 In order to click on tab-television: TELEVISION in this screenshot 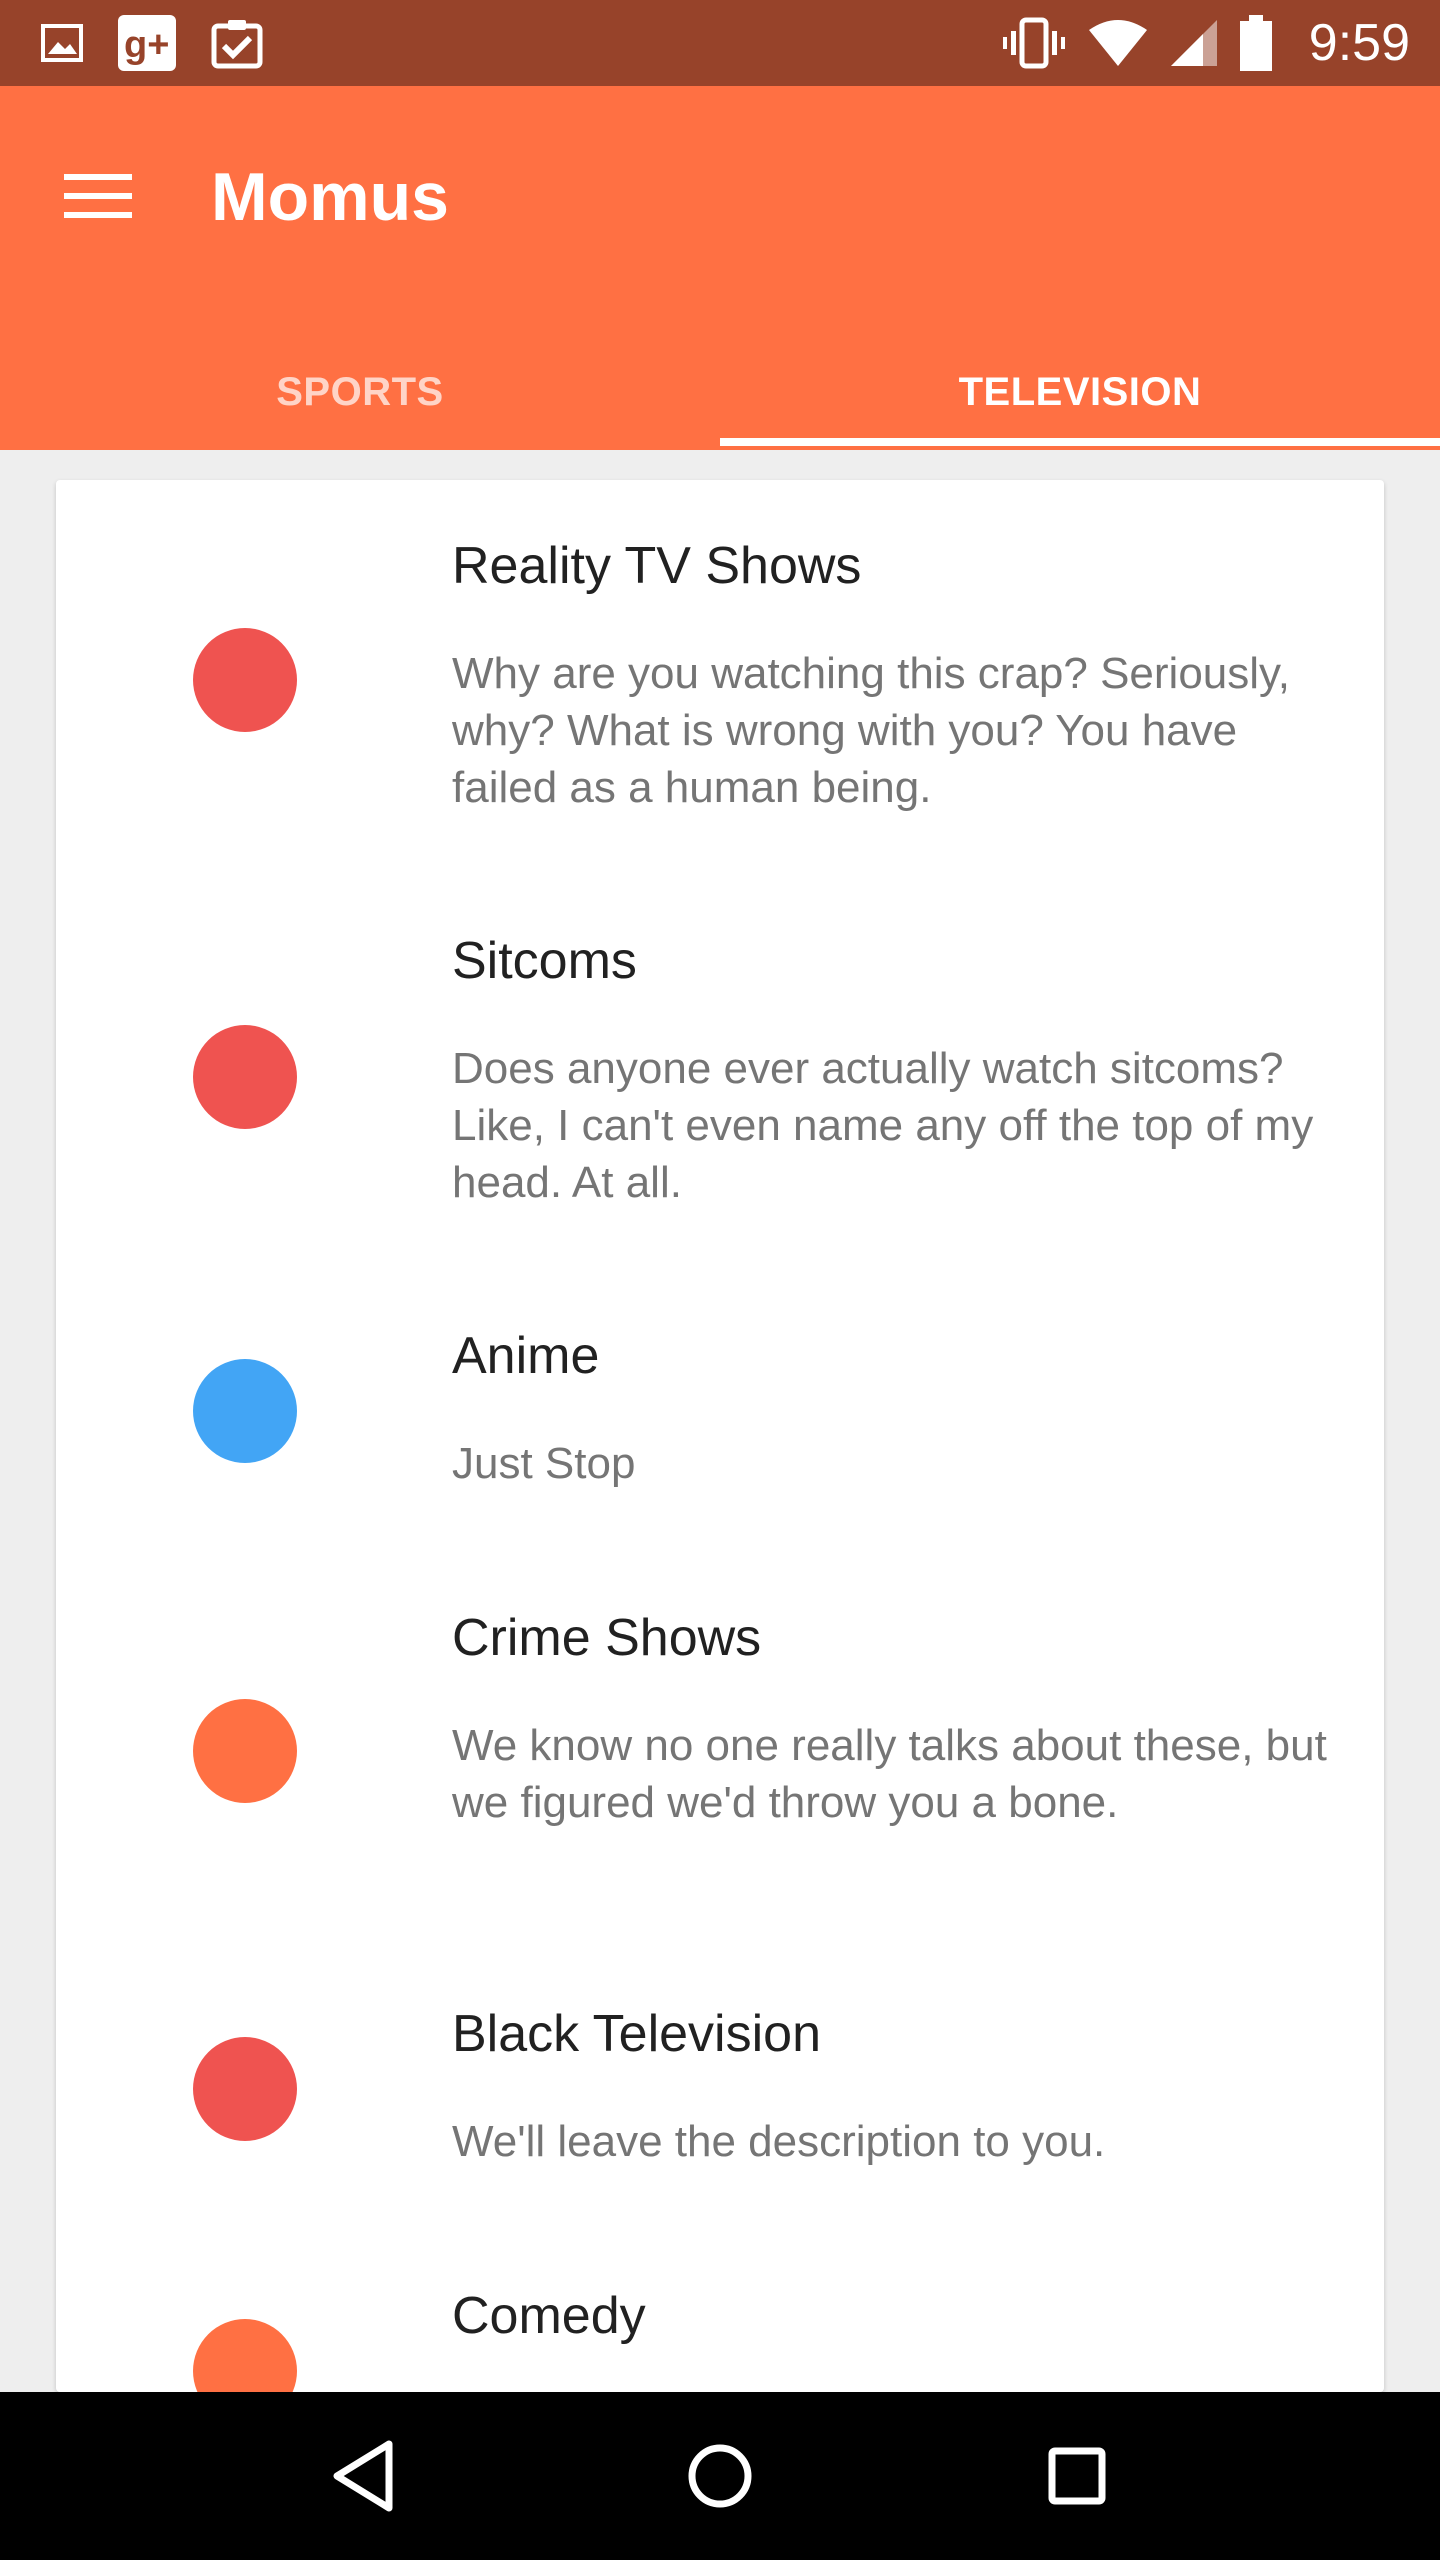, I will do `click(1080, 392)`.